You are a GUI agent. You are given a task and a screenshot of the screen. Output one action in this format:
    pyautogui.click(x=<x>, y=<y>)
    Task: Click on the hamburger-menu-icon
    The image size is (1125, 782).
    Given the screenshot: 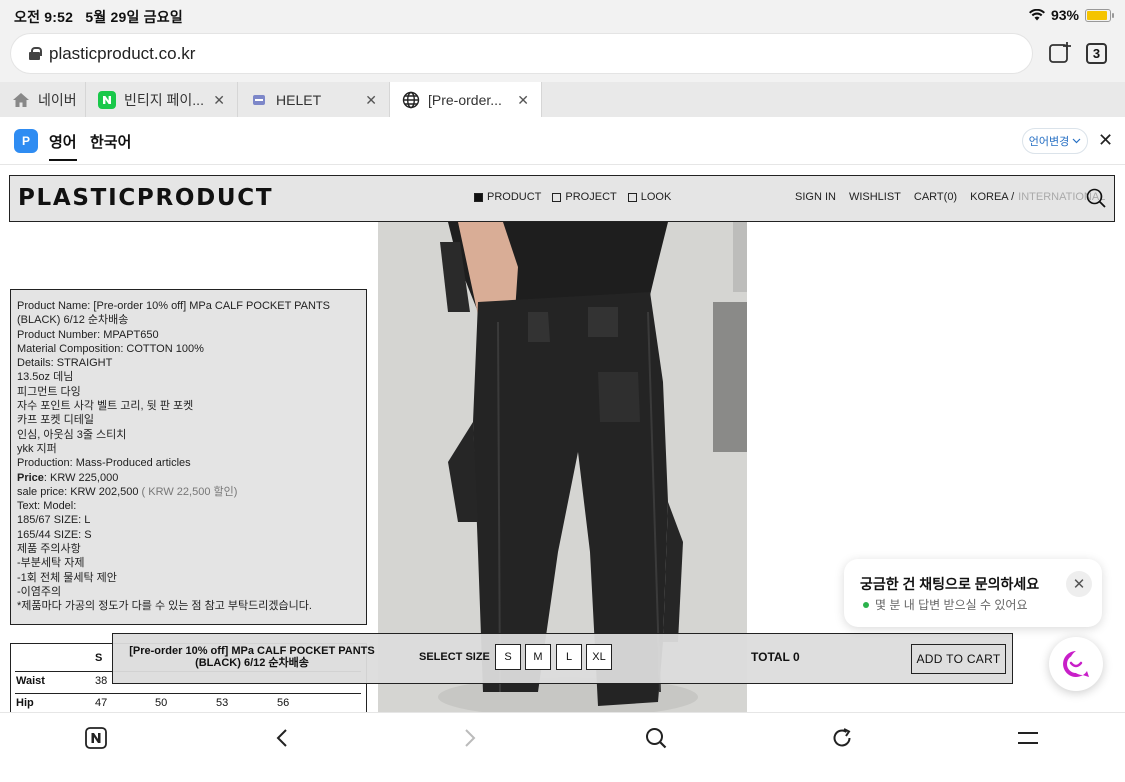 What is the action you would take?
    pyautogui.click(x=1028, y=738)
    